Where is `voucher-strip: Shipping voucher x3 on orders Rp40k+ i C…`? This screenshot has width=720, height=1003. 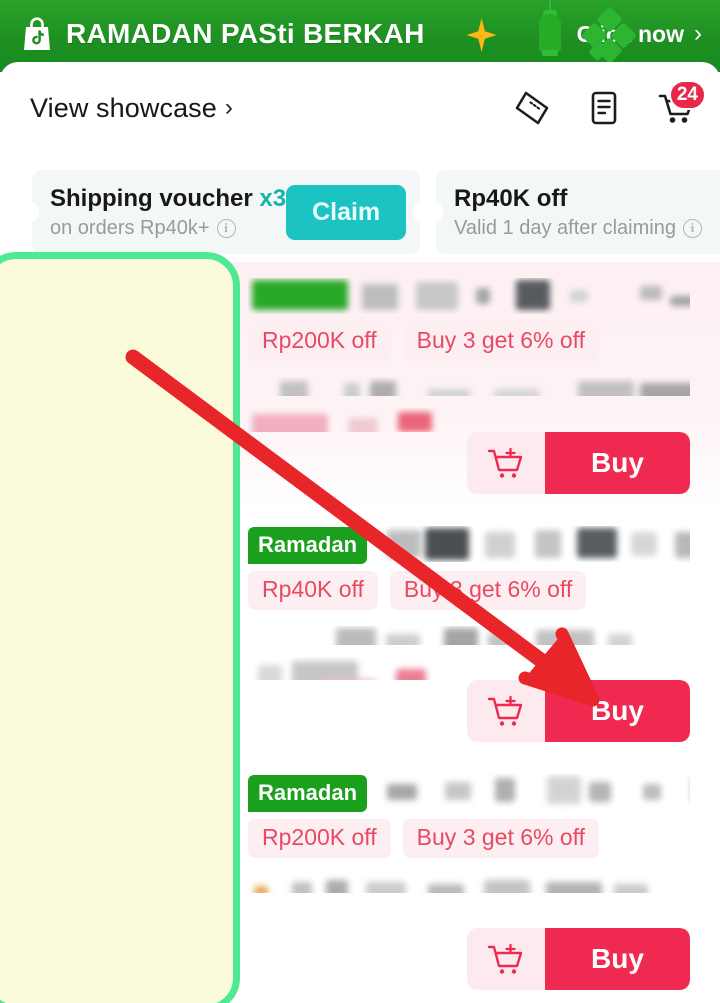 voucher-strip: Shipping voucher x3 on orders Rp40k+ i C… is located at coordinates (360, 214).